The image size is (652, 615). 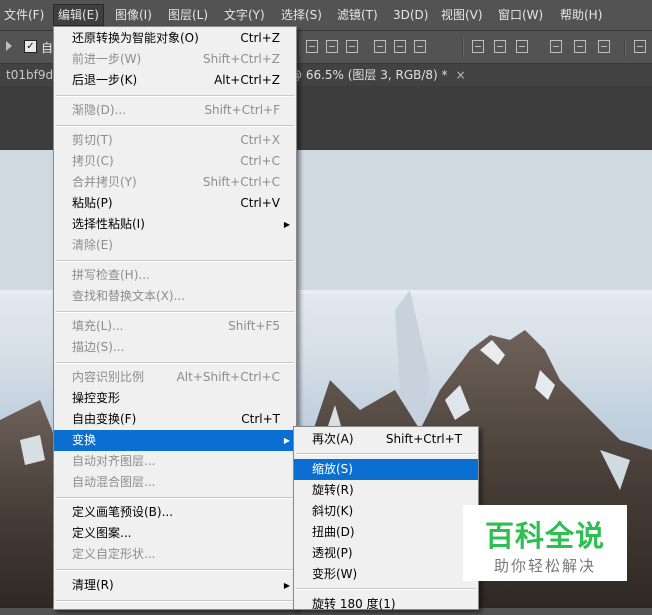 What do you see at coordinates (175, 398) in the screenshot?
I see `menu-item-puppet-warp: 操控变形` at bounding box center [175, 398].